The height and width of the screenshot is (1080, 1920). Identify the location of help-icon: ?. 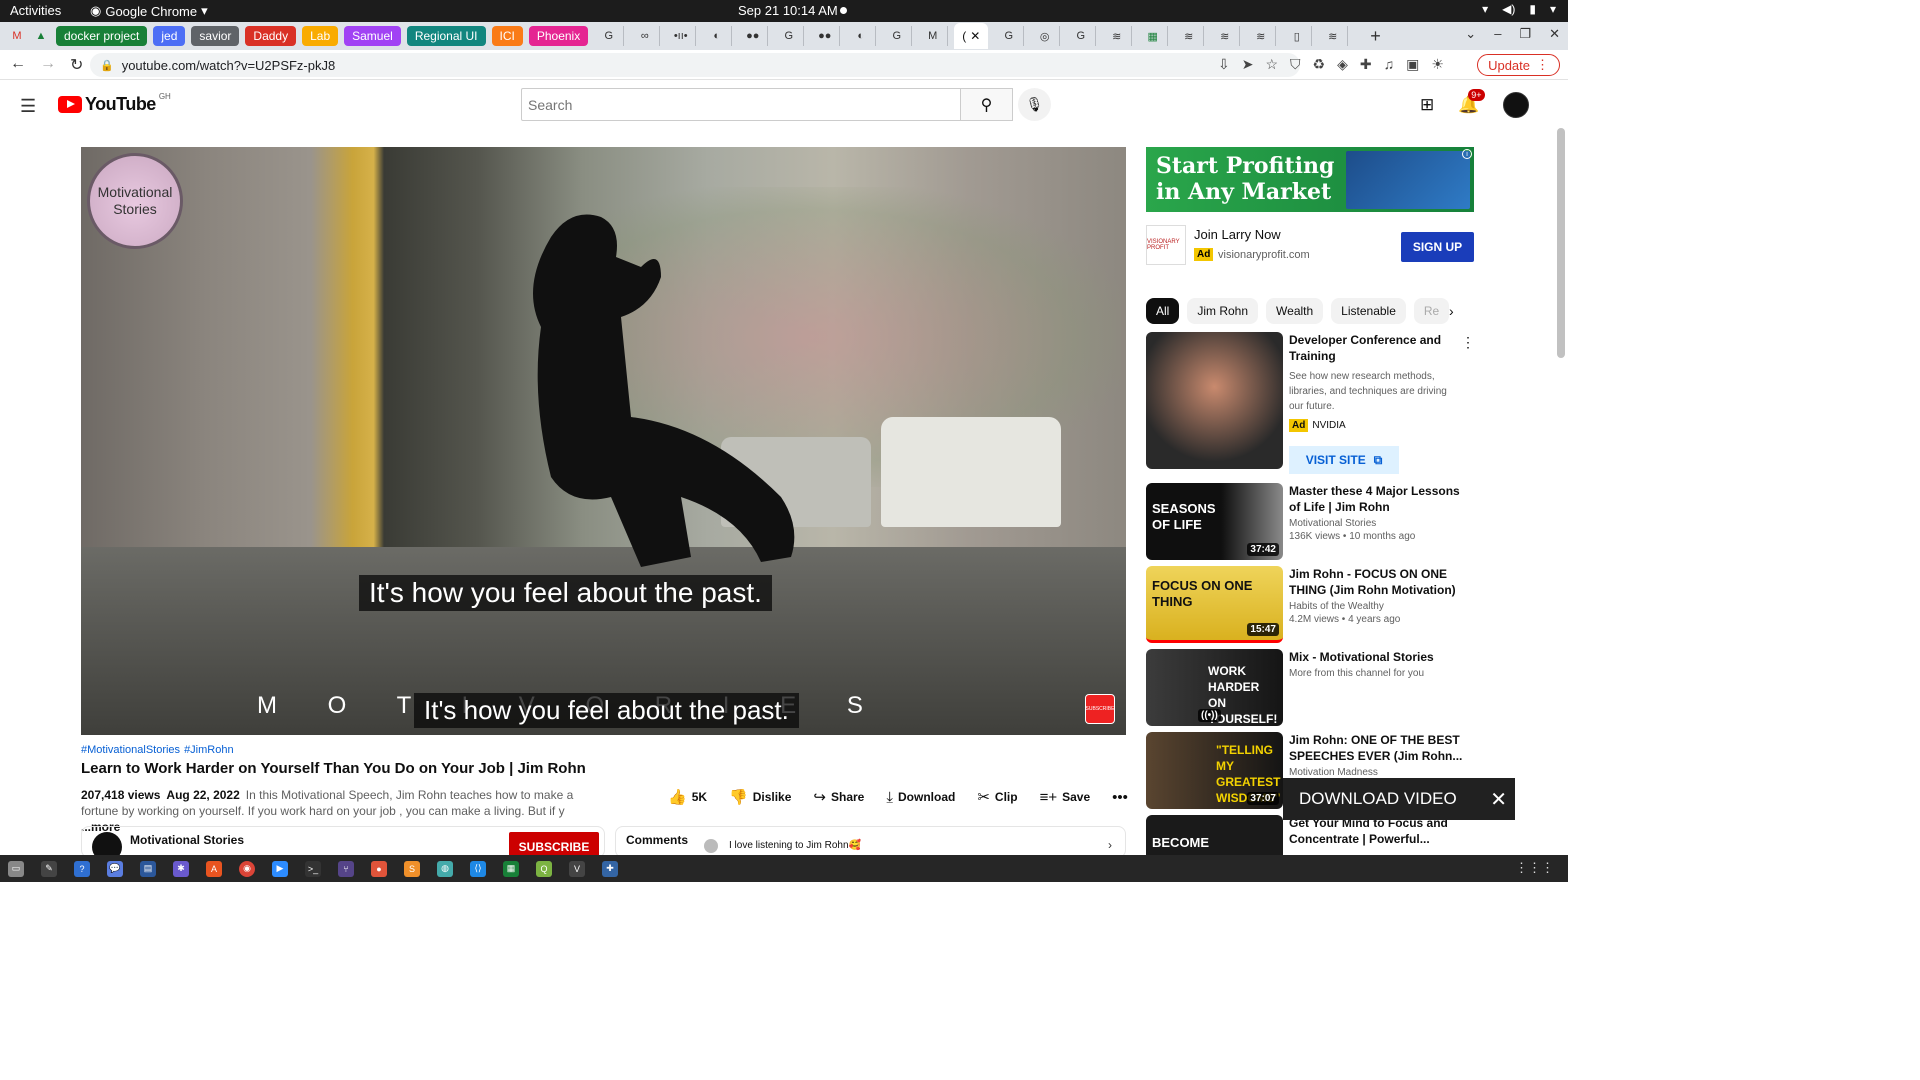
(82, 868).